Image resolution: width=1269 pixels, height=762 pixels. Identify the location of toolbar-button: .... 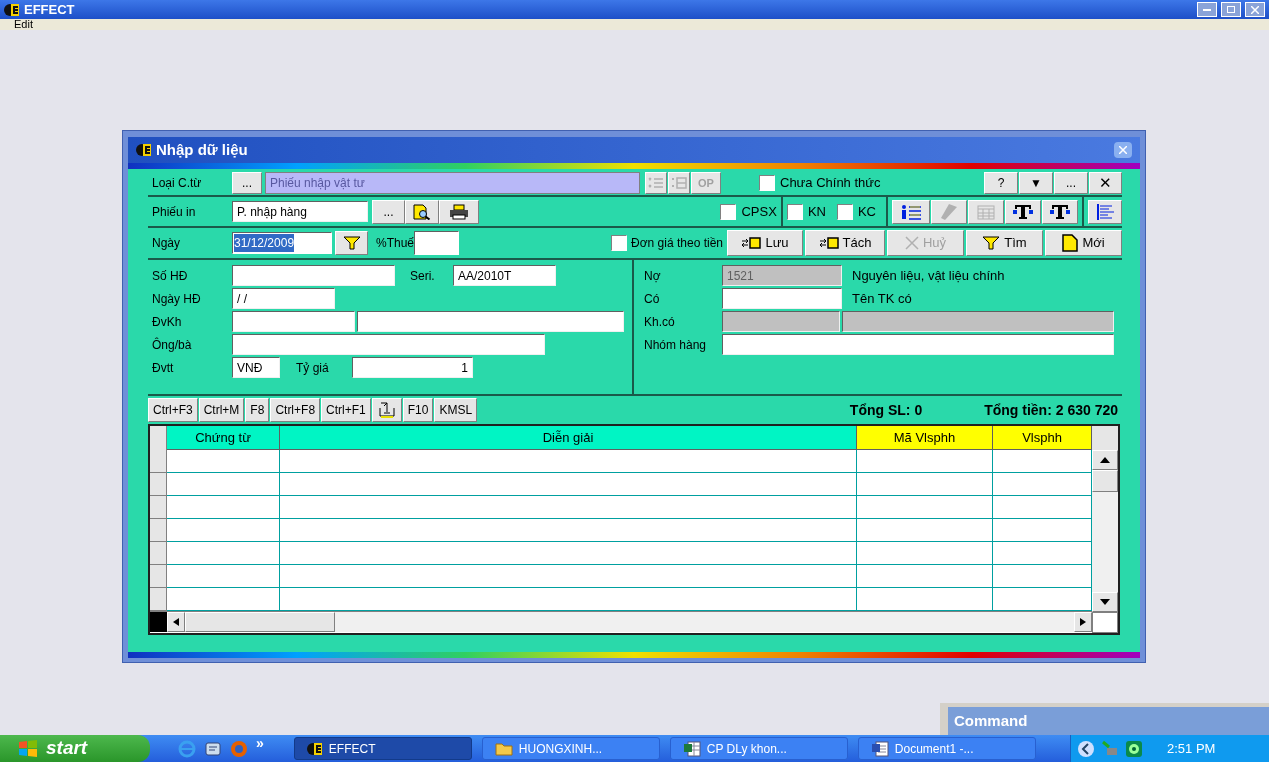
(1071, 183).